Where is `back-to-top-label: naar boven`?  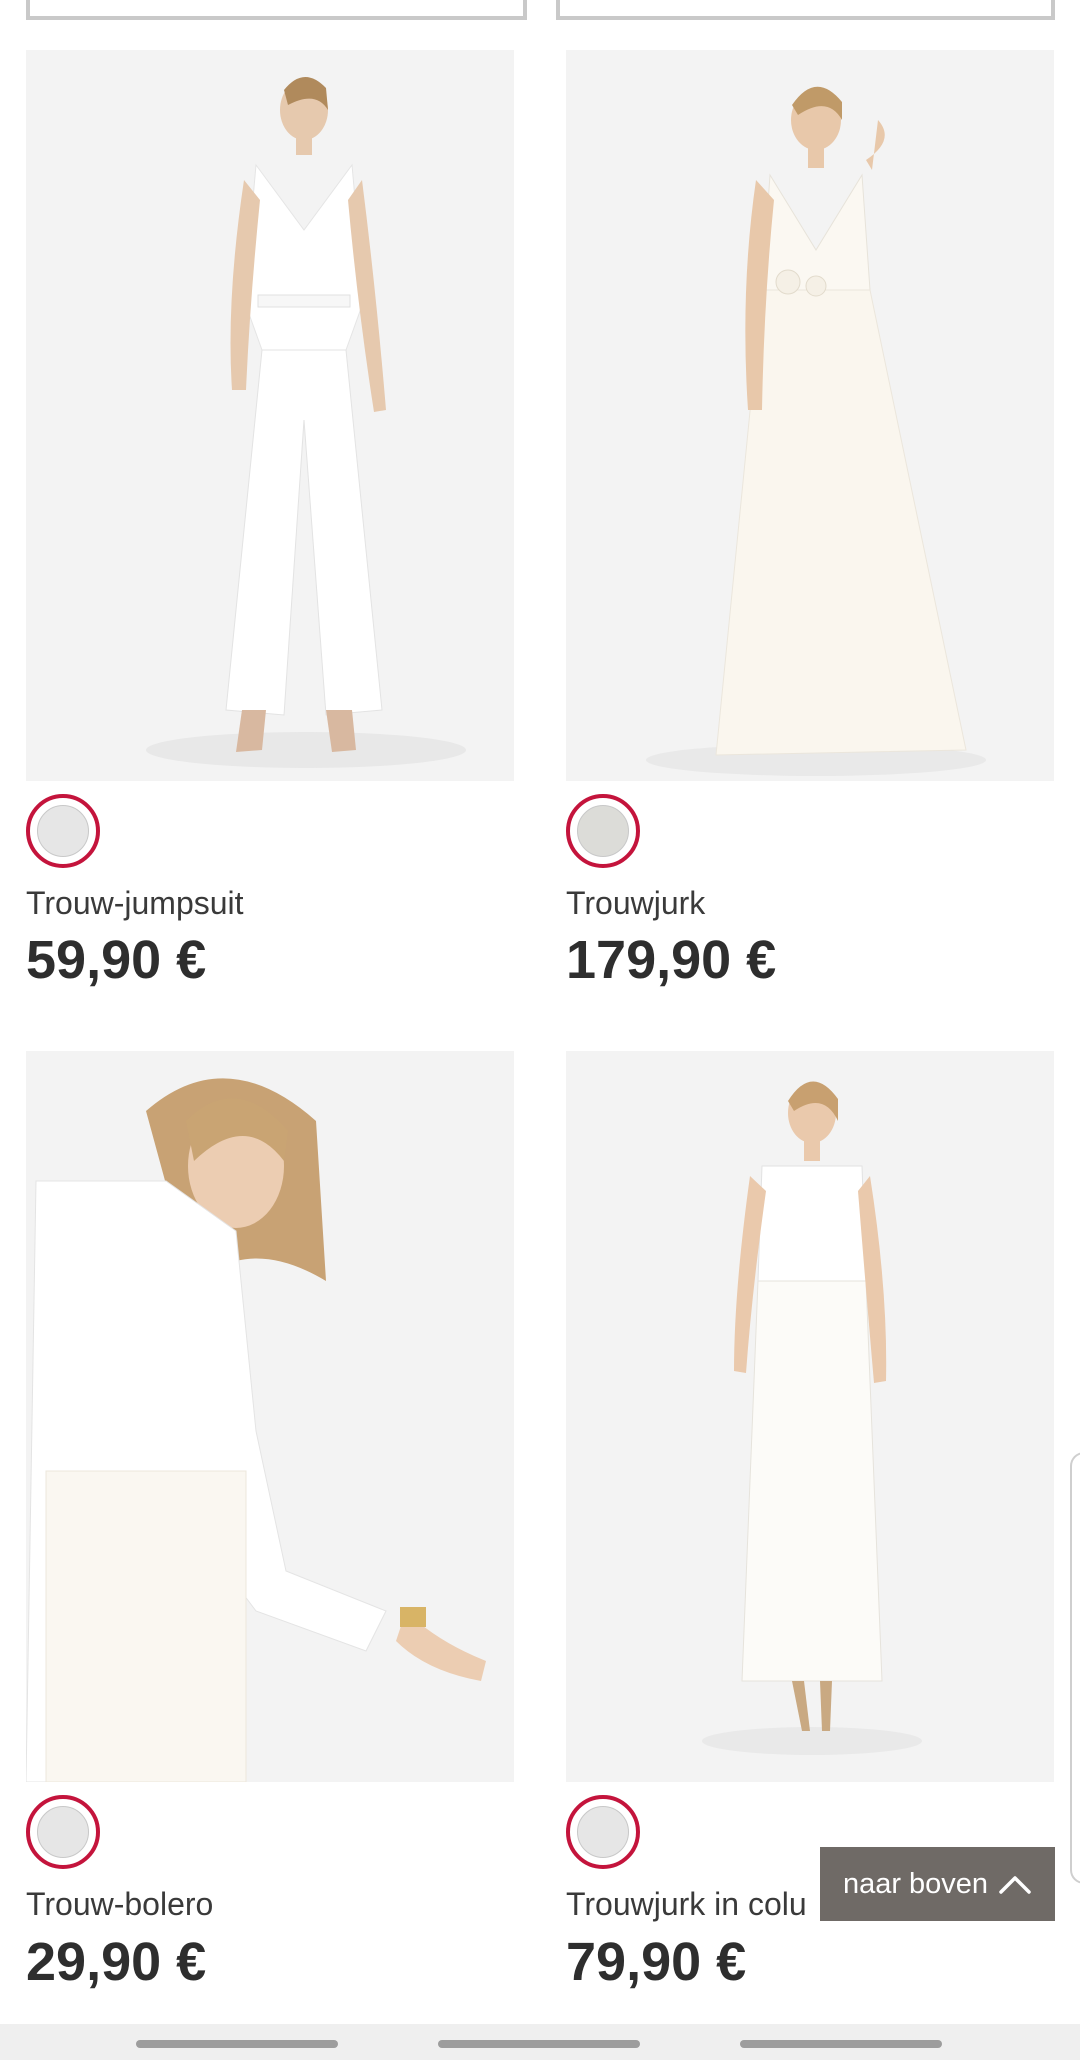 back-to-top-label: naar boven is located at coordinates (915, 1883).